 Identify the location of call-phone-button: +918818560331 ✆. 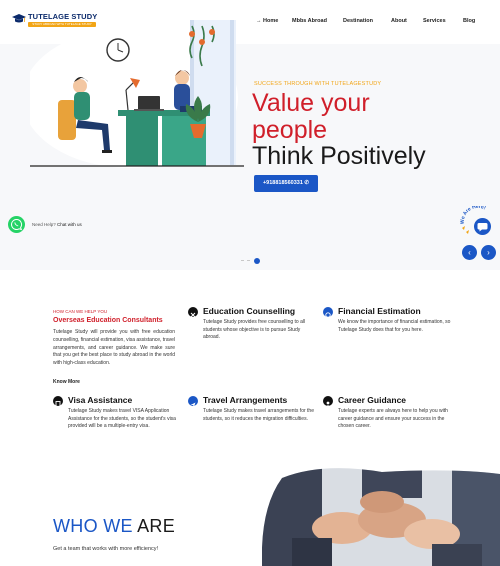
(286, 183).